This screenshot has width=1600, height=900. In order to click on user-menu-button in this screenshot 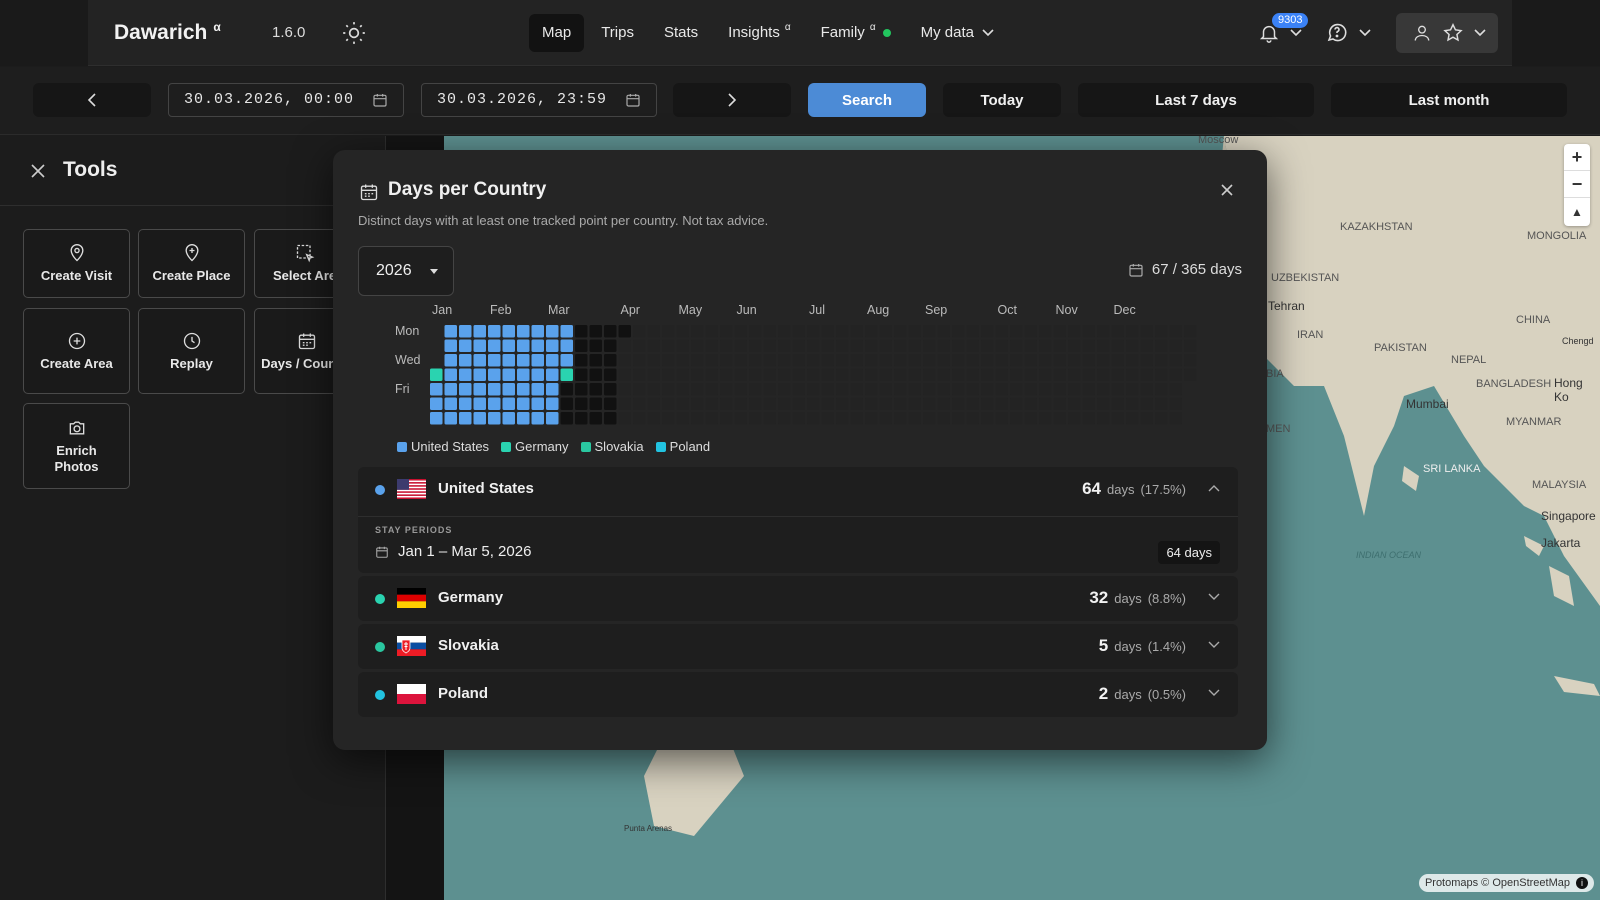, I will do `click(1447, 33)`.